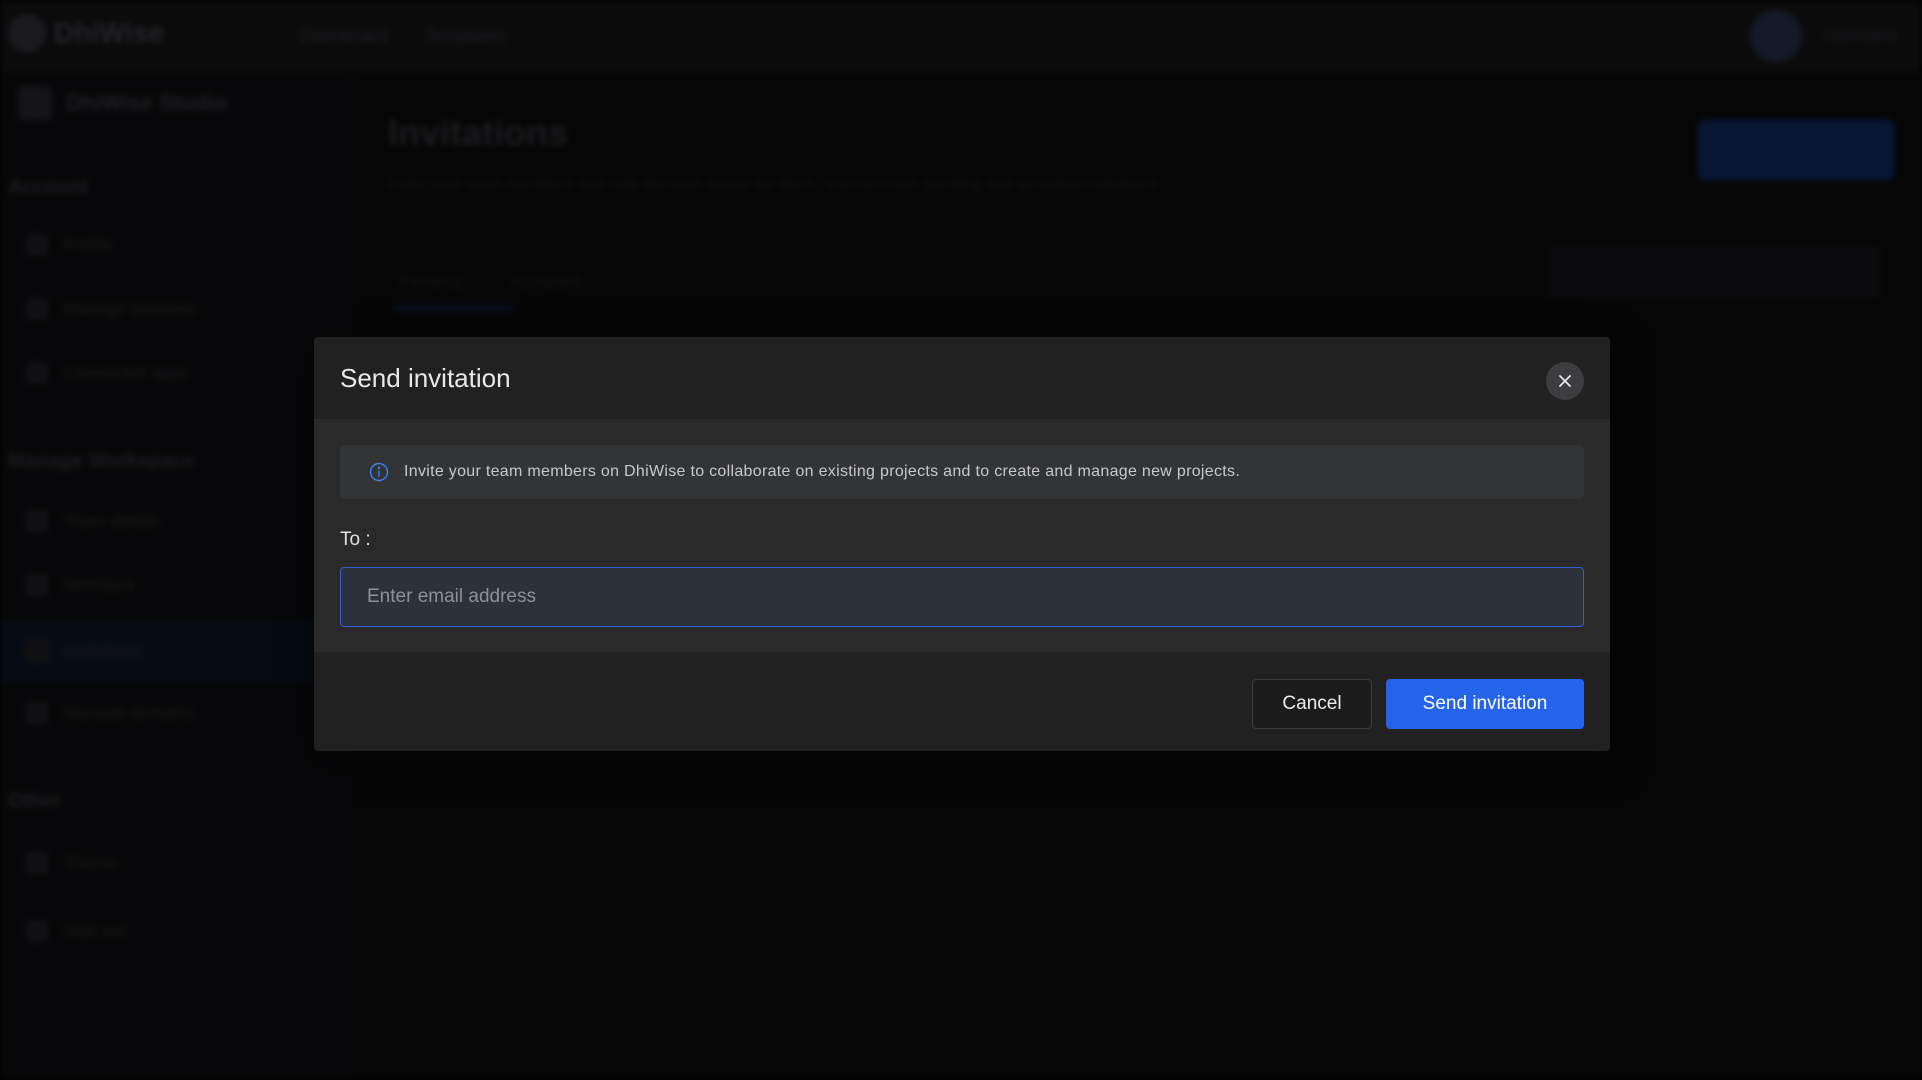  I want to click on close-button, so click(1565, 381).